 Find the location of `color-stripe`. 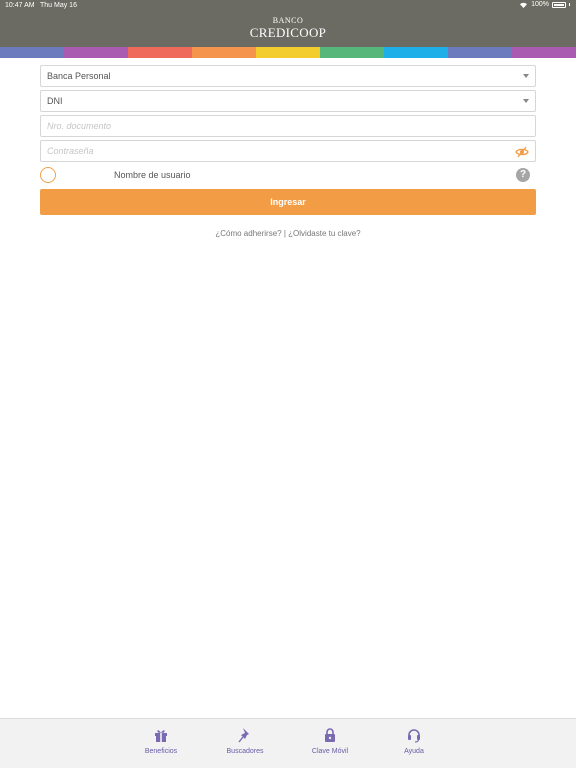

color-stripe is located at coordinates (288, 52).